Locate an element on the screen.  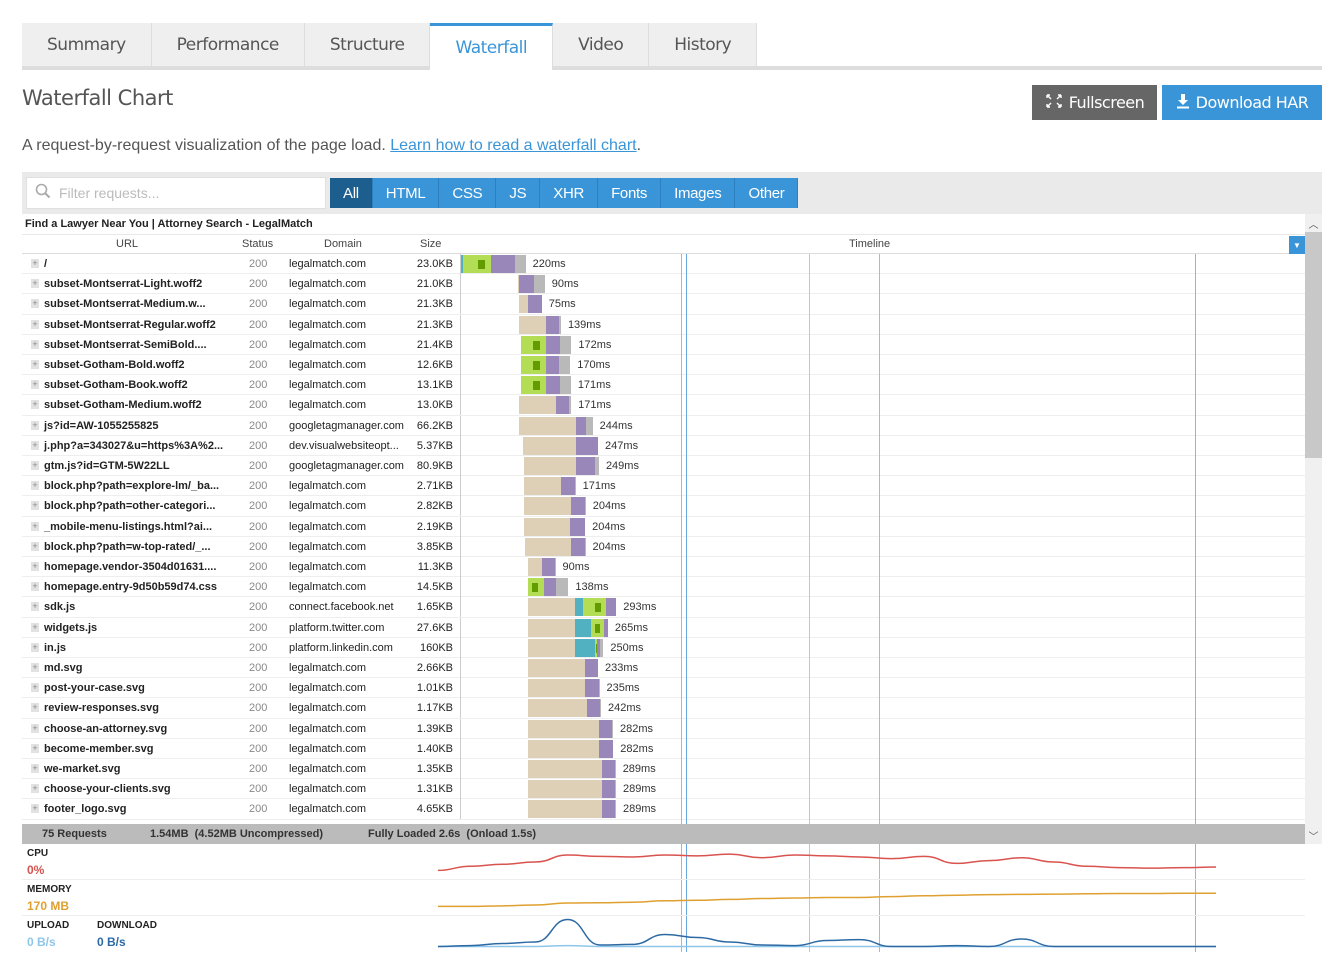
filter-type-images: Images is located at coordinates (698, 193).